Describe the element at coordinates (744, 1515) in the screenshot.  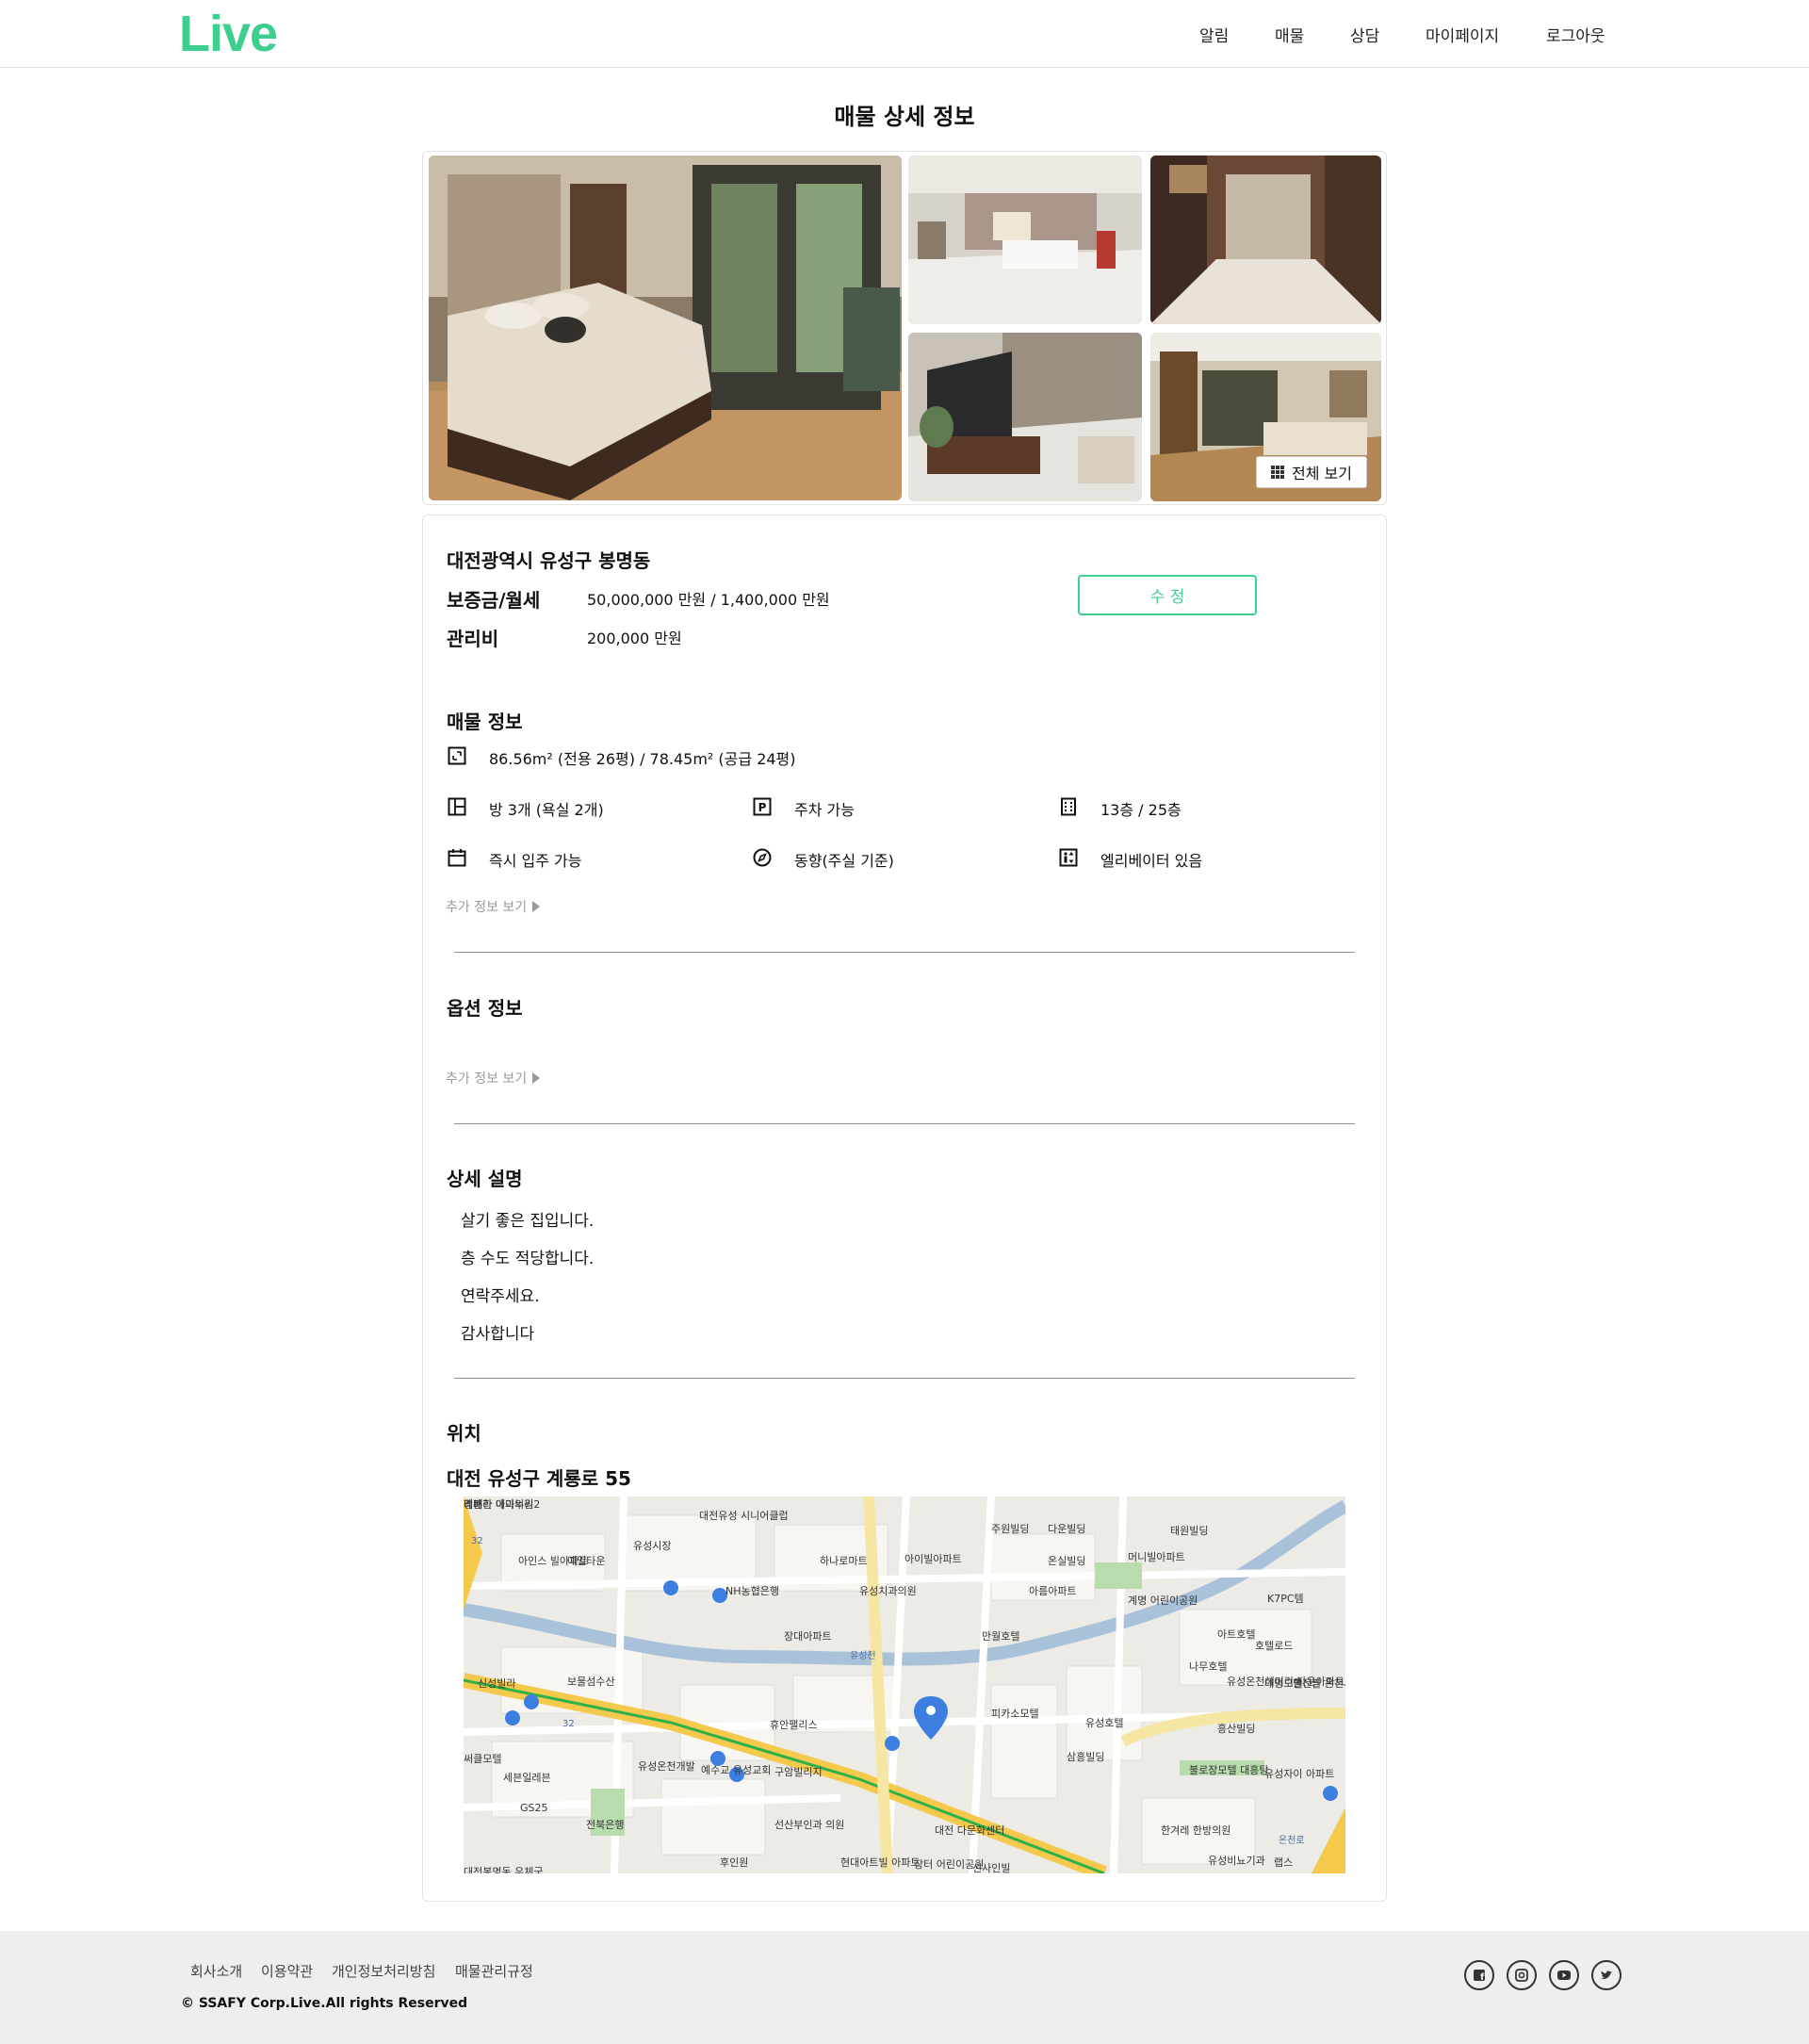
I see `map-poi-label: 대전유성 시니어클럽` at that location.